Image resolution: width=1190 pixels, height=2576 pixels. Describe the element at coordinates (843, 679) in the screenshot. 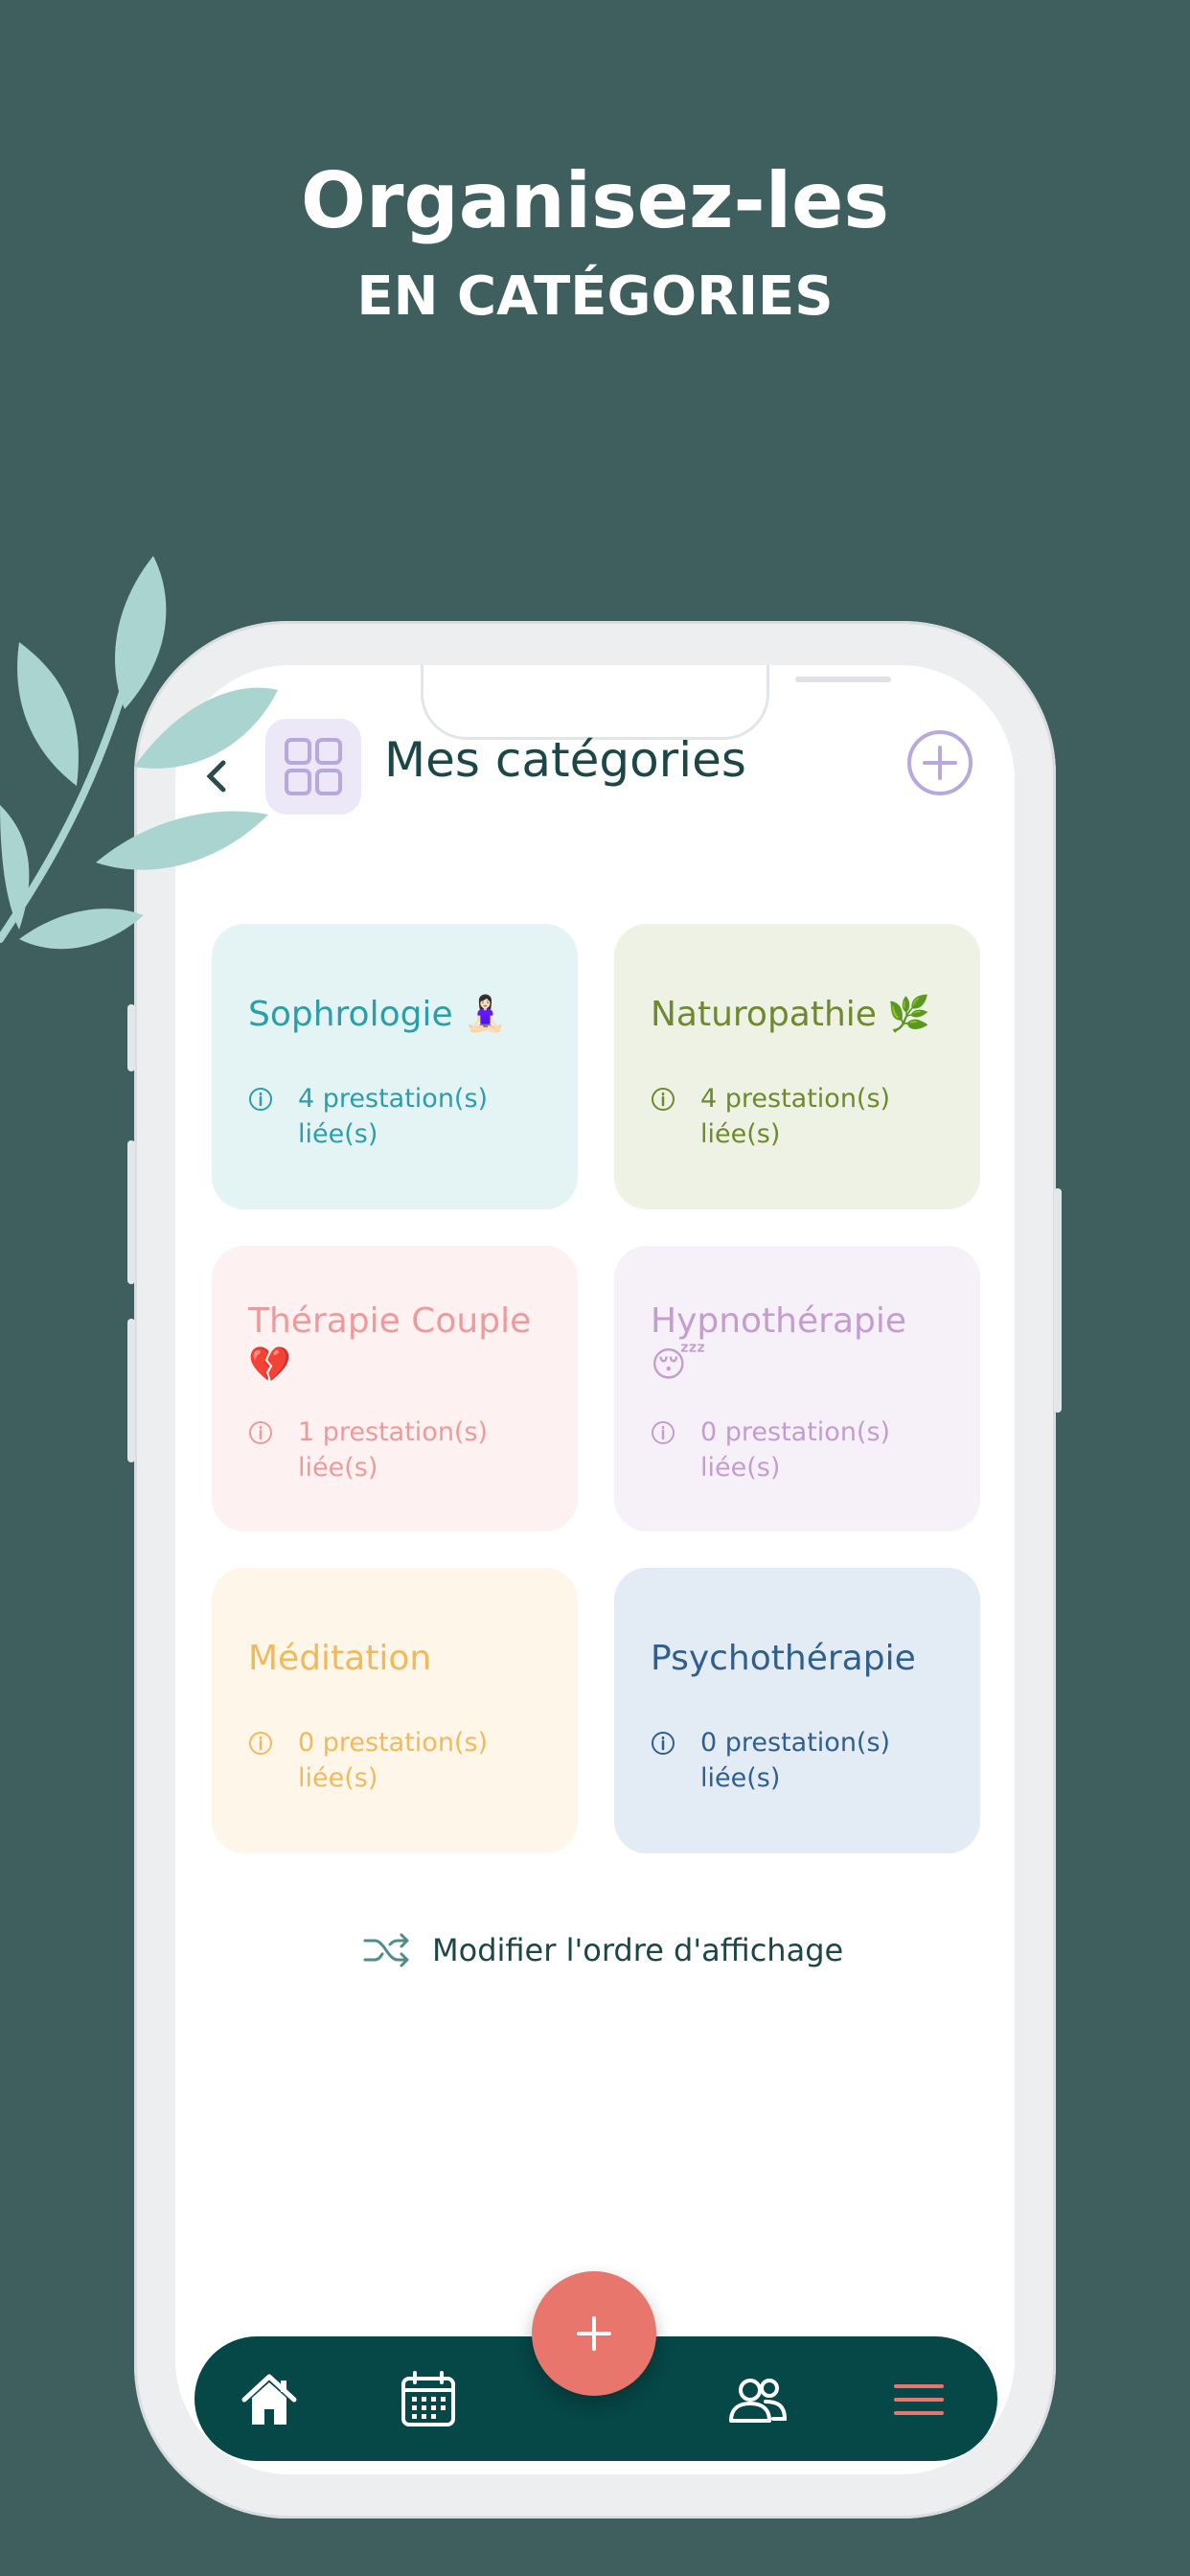

I see `phone-speaker` at that location.